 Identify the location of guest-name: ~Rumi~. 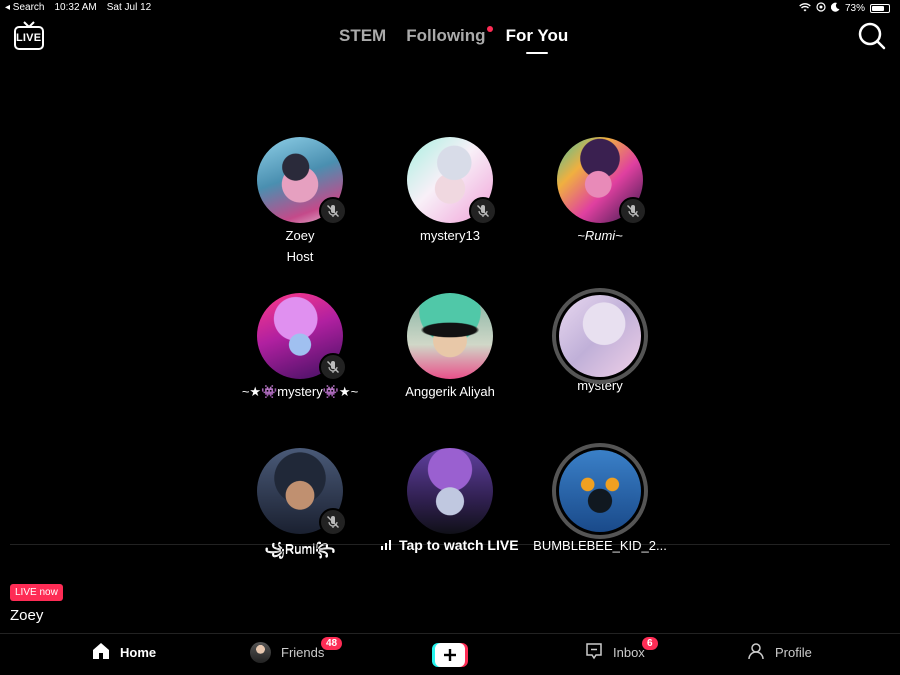
(600, 235).